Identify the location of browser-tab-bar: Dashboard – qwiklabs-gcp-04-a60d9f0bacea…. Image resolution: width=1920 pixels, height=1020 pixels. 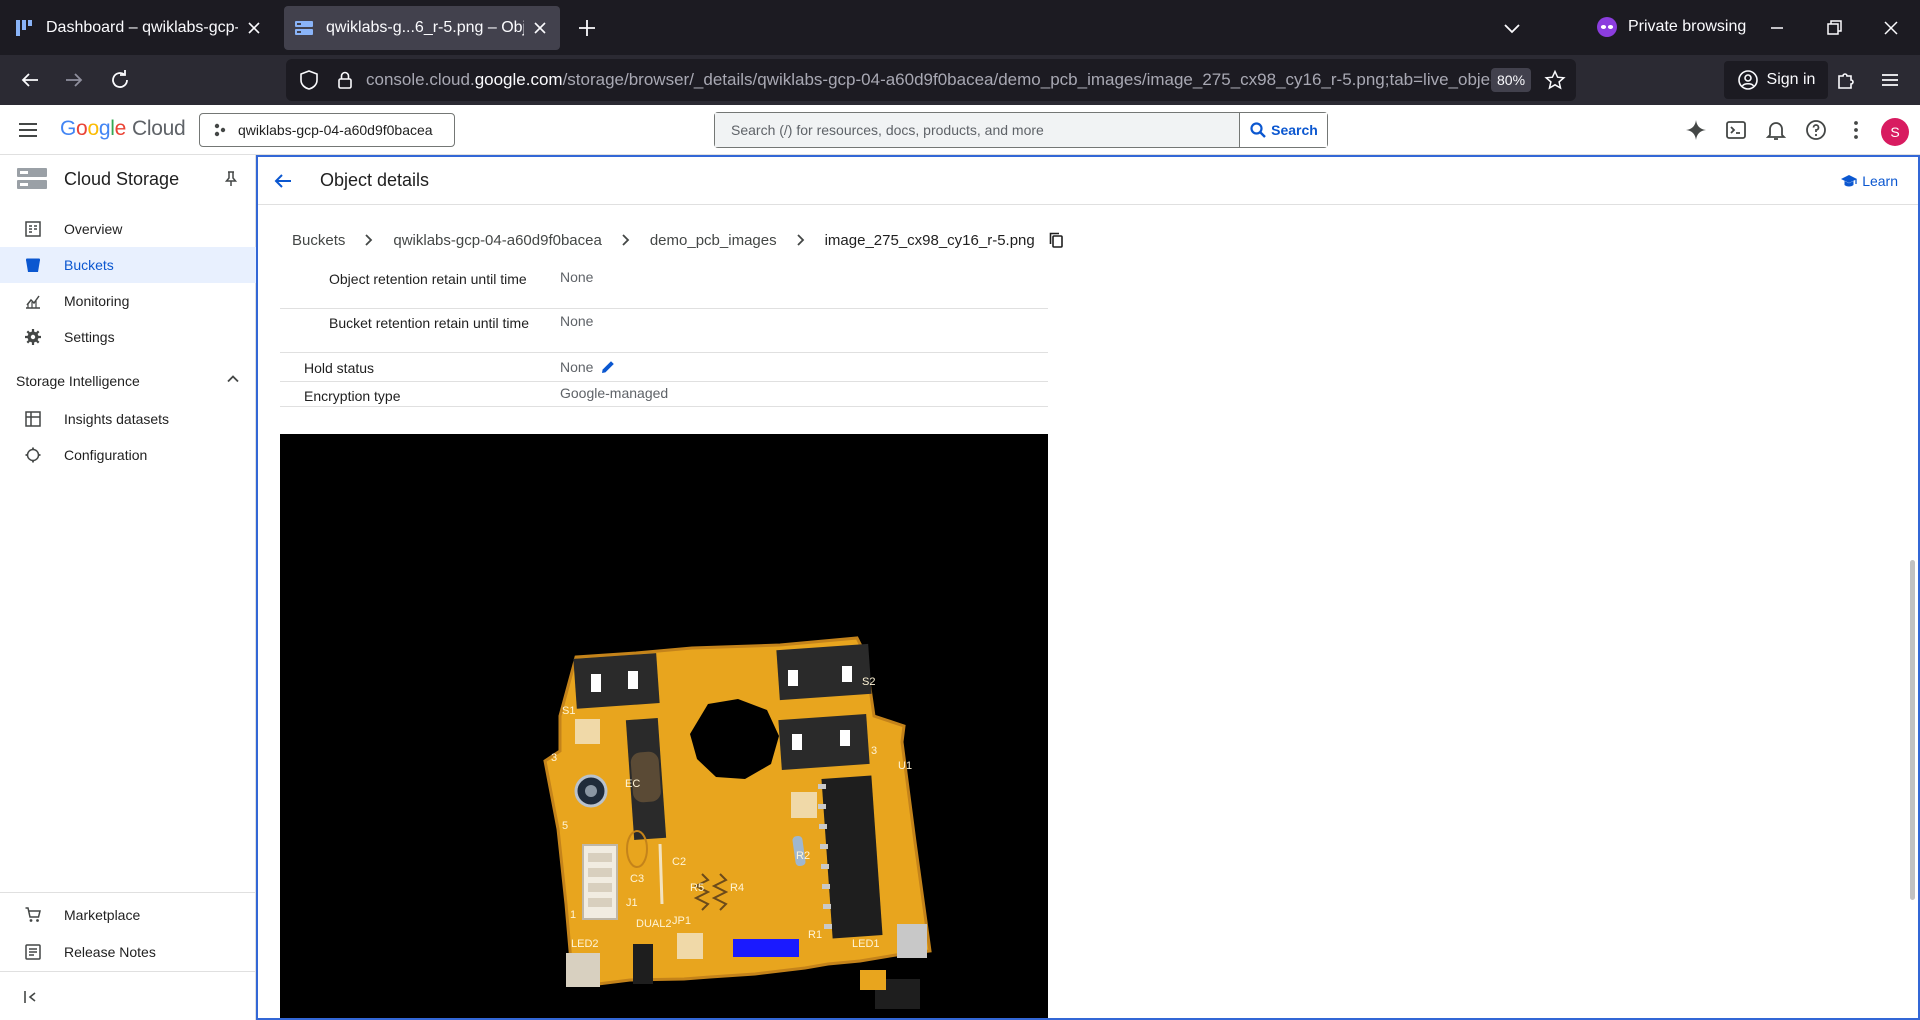
(960, 27).